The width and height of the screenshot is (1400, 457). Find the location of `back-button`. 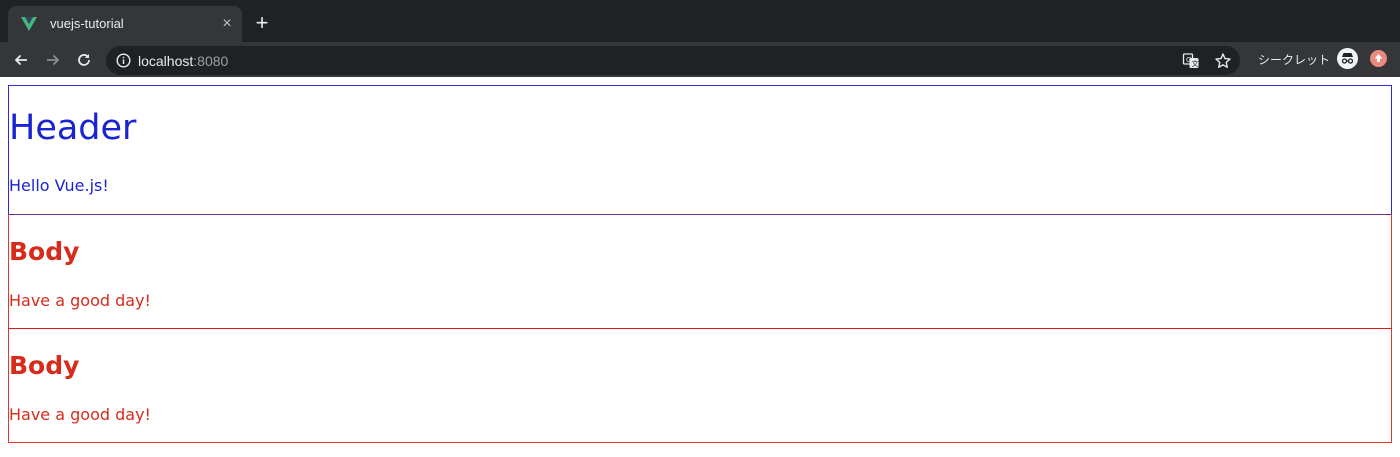

back-button is located at coordinates (21, 60).